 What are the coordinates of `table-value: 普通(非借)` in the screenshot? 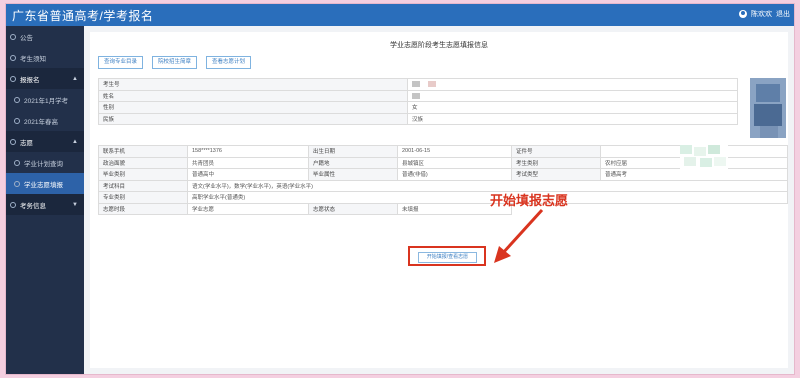 It's located at (454, 174).